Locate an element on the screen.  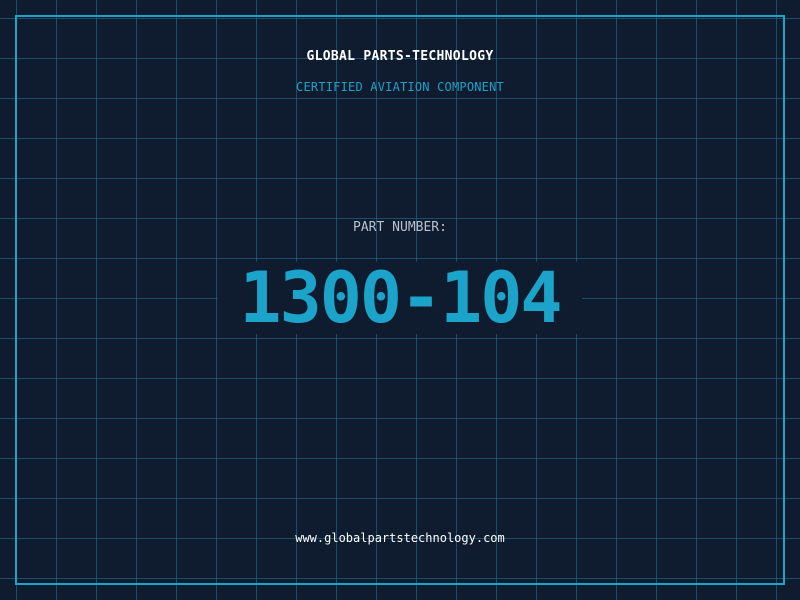
company-name: GLOBAL PARTS-TECHNOLOGY is located at coordinates (400, 56).